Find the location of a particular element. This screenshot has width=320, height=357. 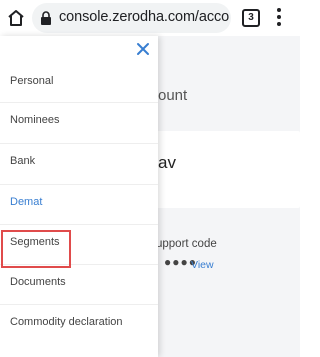

tabs-icon: 3 is located at coordinates (251, 18).